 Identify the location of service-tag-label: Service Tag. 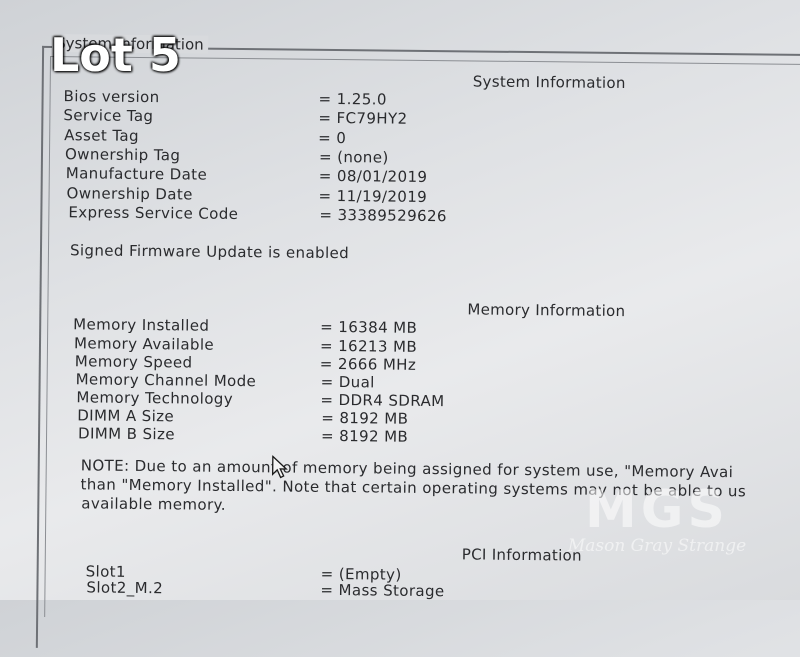
(108, 116).